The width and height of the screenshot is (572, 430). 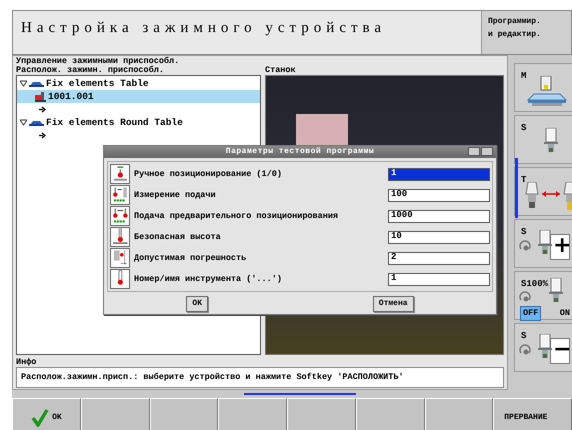 I want to click on softkey-label: S100%, so click(x=534, y=284).